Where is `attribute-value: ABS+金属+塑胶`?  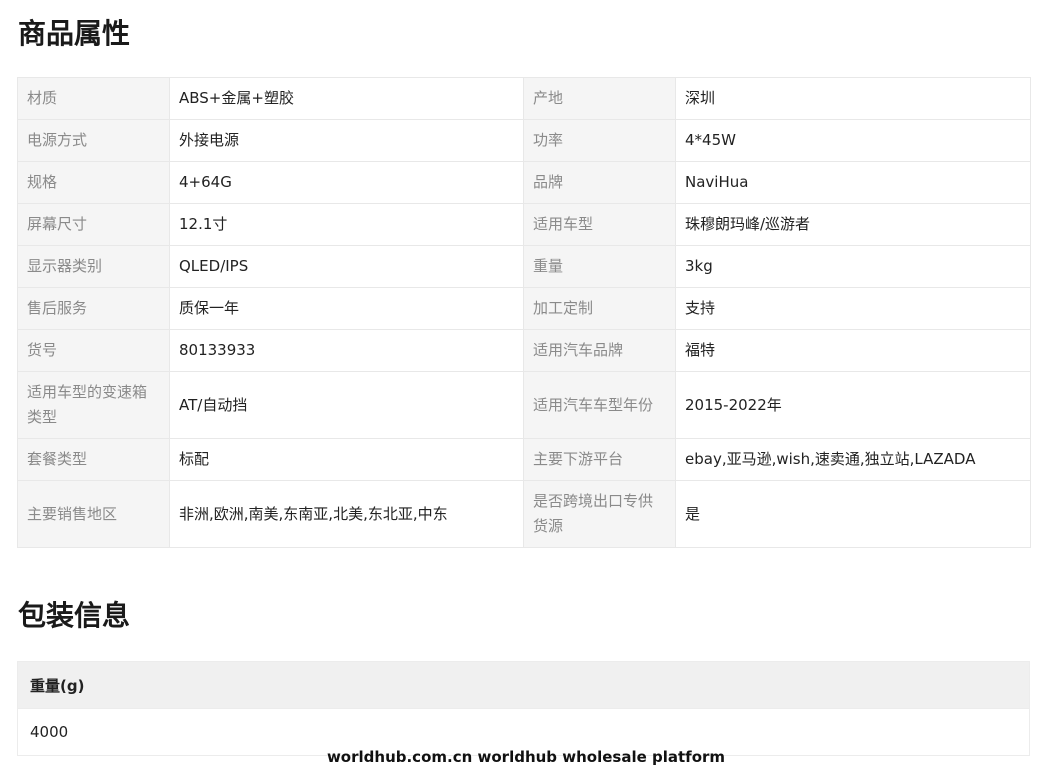
attribute-value: ABS+金属+塑胶 is located at coordinates (346, 98).